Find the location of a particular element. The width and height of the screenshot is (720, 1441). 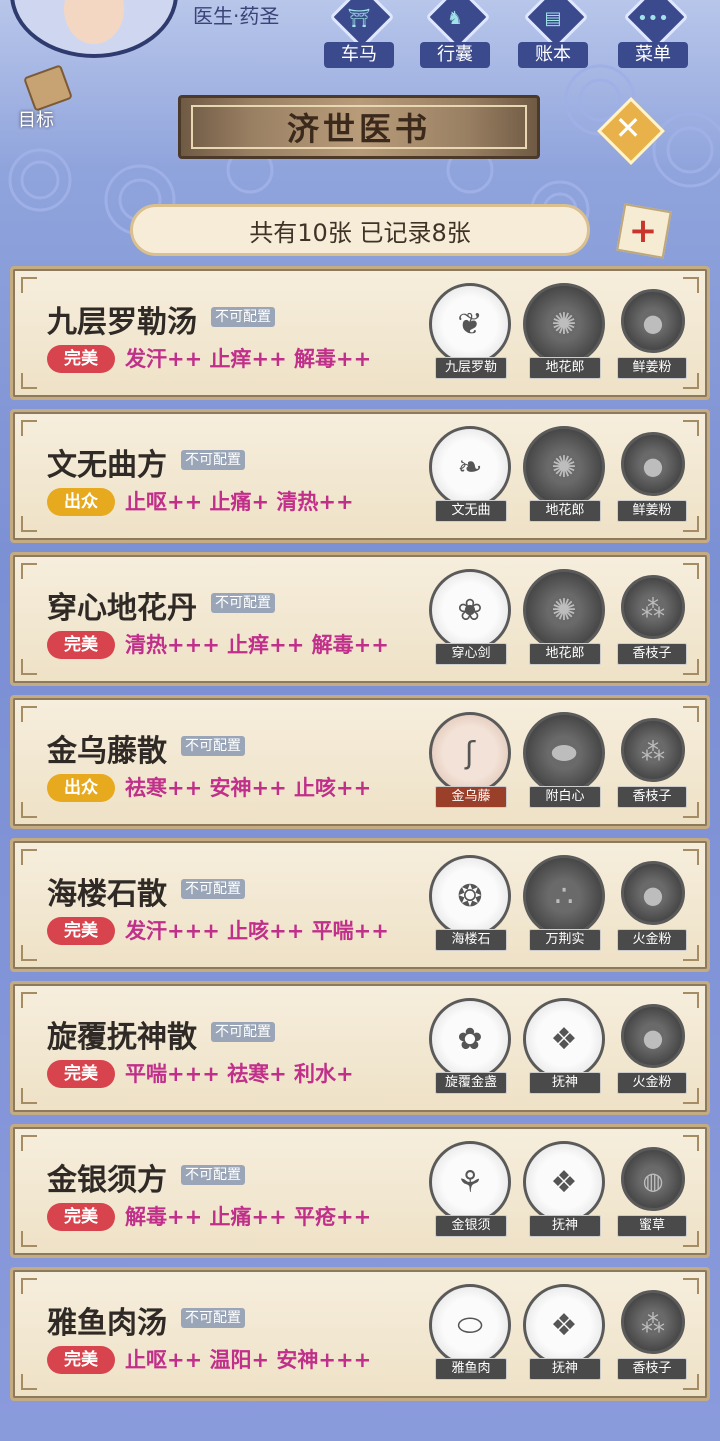

prescription-name: 金银须方 is located at coordinates (107, 1180).